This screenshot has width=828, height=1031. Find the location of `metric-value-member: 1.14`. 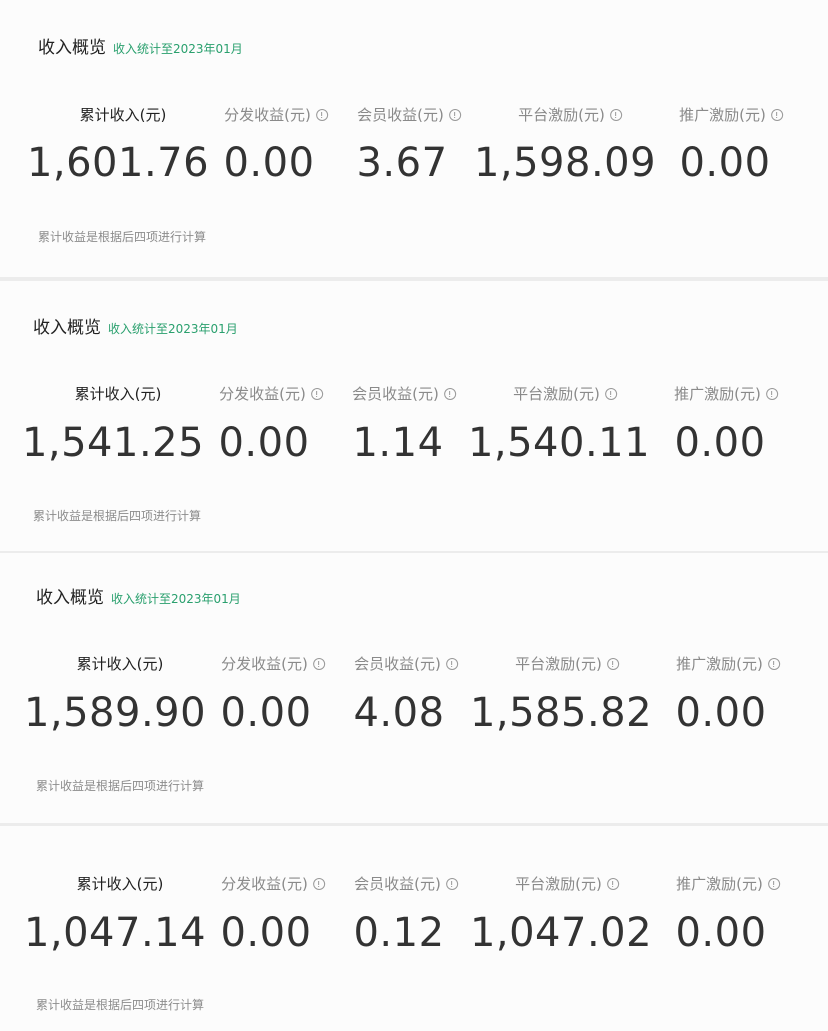

metric-value-member: 1.14 is located at coordinates (398, 443).